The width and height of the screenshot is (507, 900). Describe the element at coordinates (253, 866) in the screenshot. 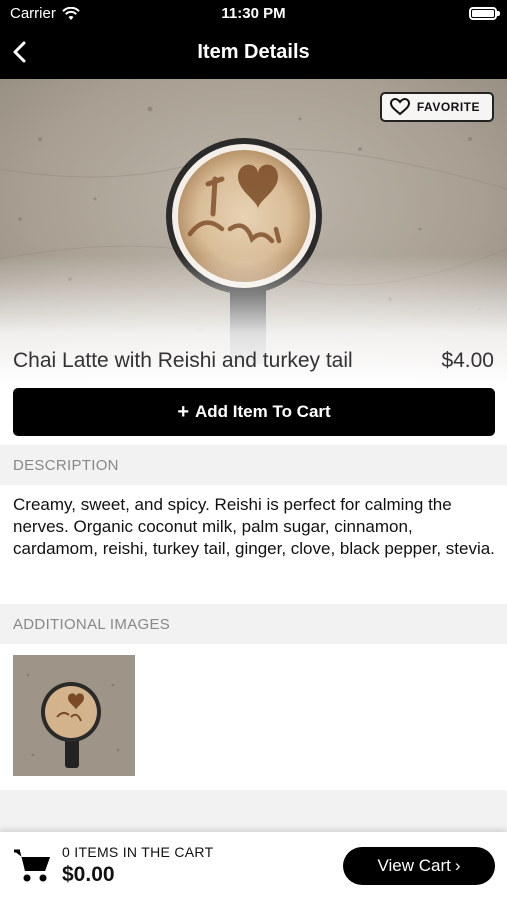

I see `cart-bar: 0 ITEMS IN THE CART $0.00 View Cart ›` at that location.